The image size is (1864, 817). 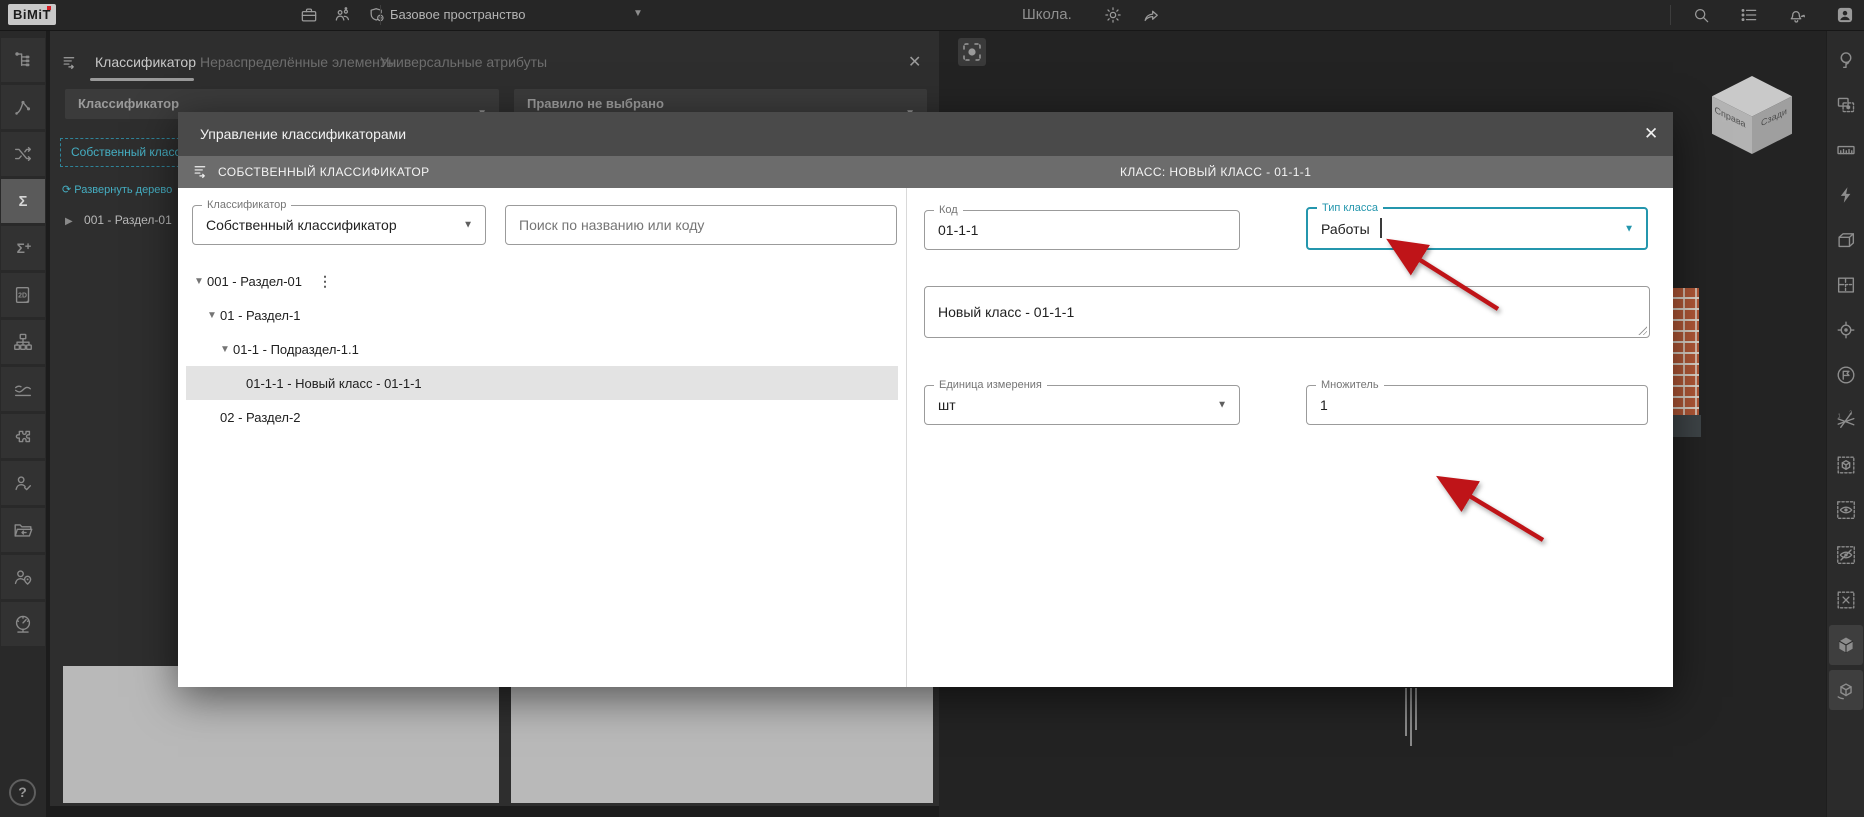 I want to click on class-type-value: Работы, so click(x=1345, y=228).